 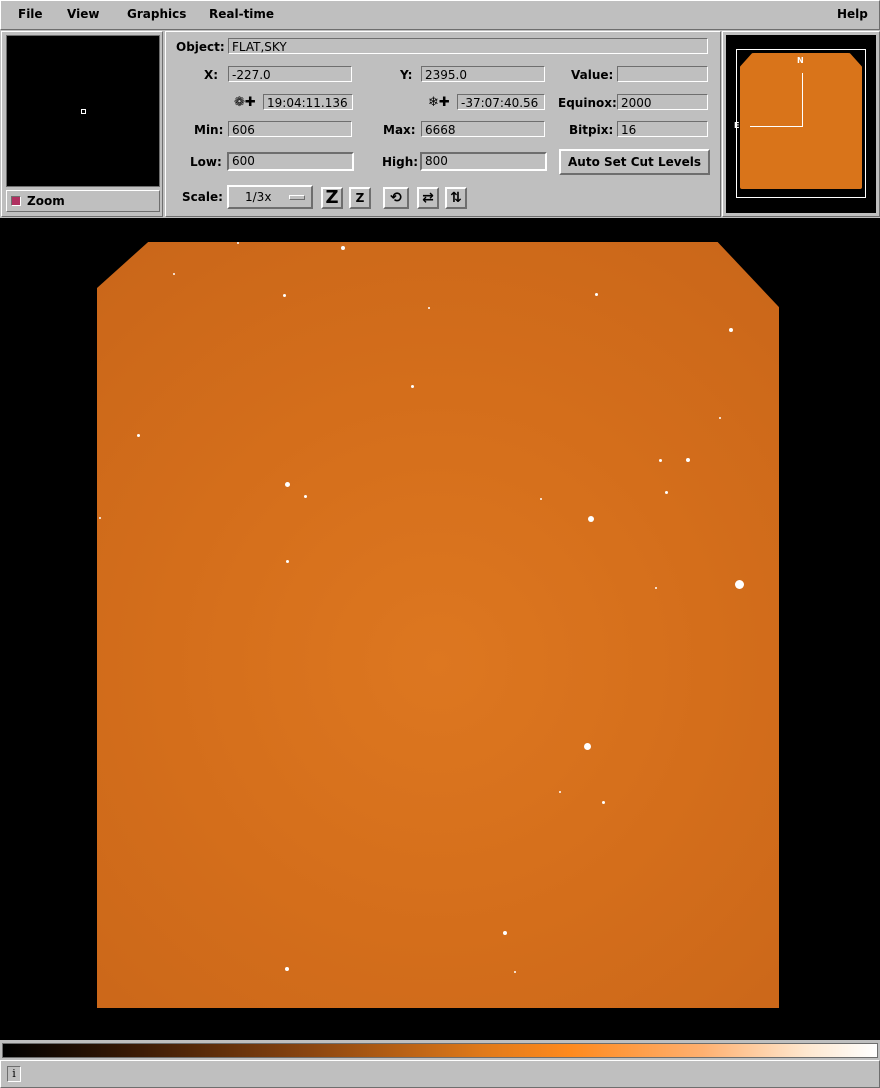 I want to click on zoom-toggle: Zoom, so click(x=83, y=201).